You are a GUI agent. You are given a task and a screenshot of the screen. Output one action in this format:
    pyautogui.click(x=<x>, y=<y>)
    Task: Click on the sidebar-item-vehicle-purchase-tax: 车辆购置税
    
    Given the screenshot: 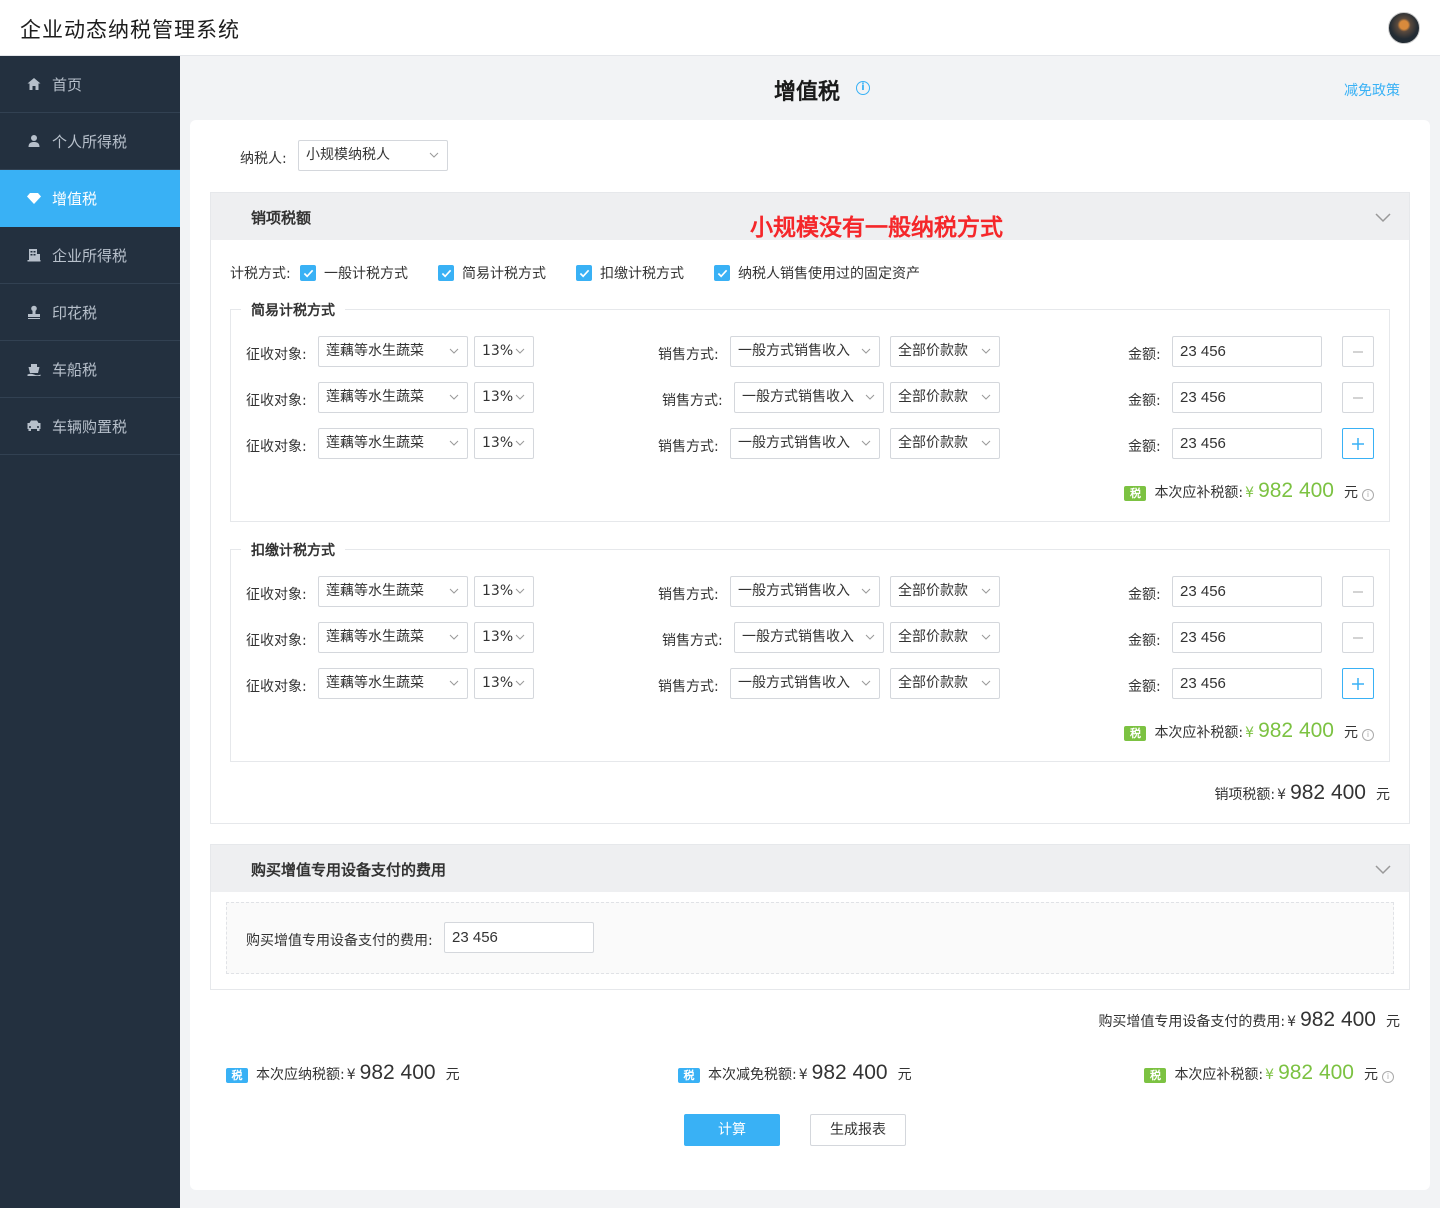 What is the action you would take?
    pyautogui.click(x=90, y=426)
    